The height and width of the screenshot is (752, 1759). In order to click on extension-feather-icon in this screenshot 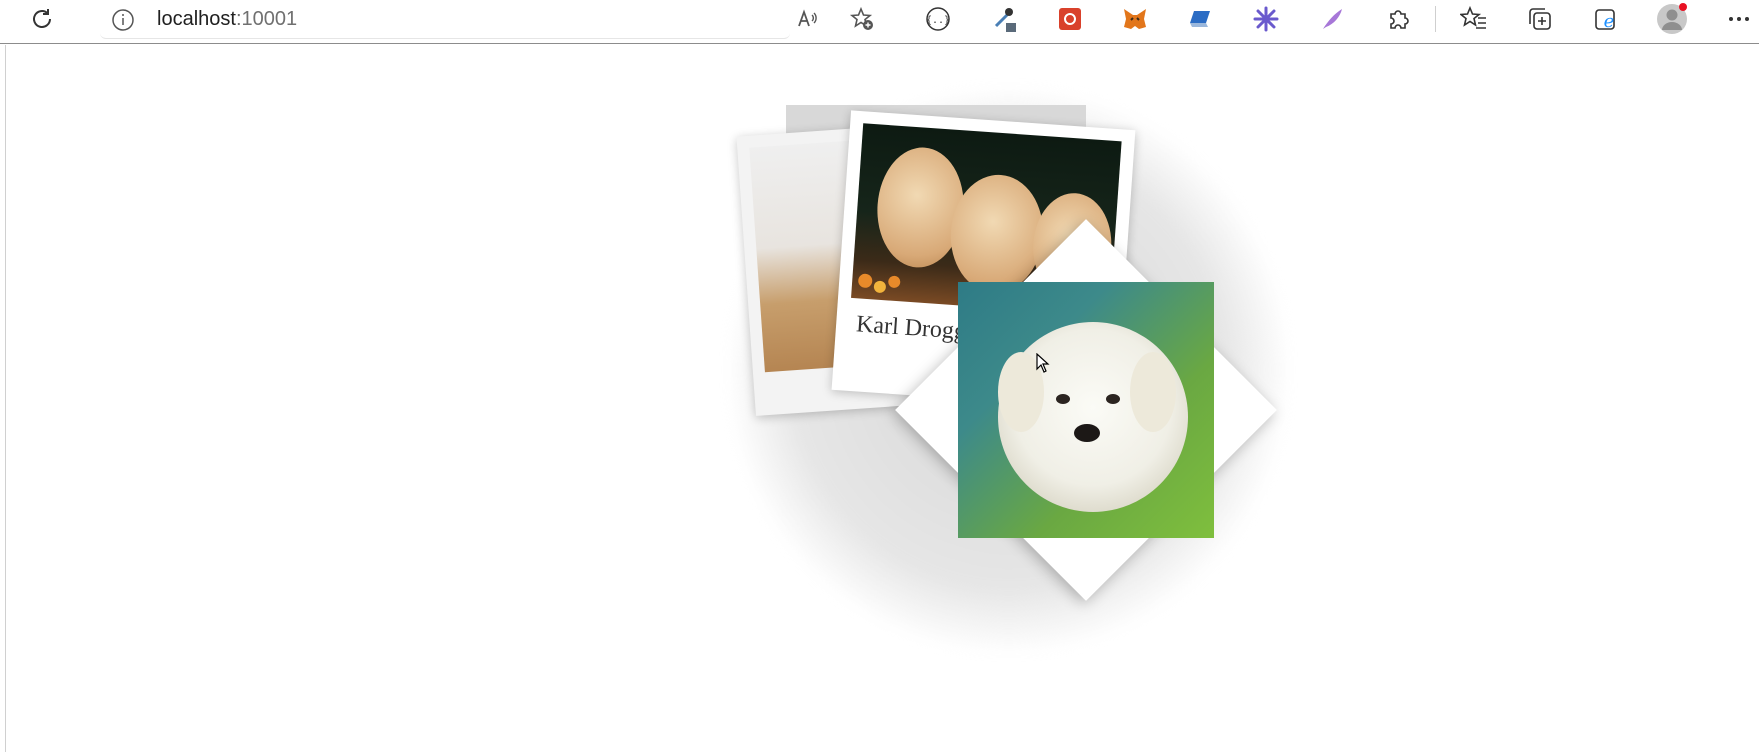, I will do `click(1332, 19)`.